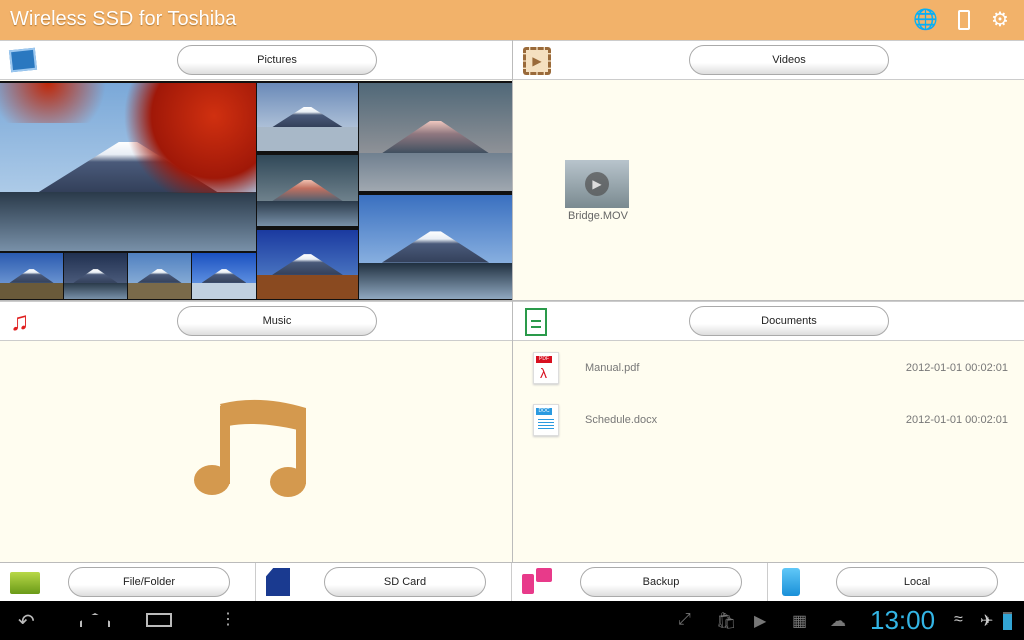  What do you see at coordinates (20, 321) in the screenshot?
I see `music-note-icon: ♫` at bounding box center [20, 321].